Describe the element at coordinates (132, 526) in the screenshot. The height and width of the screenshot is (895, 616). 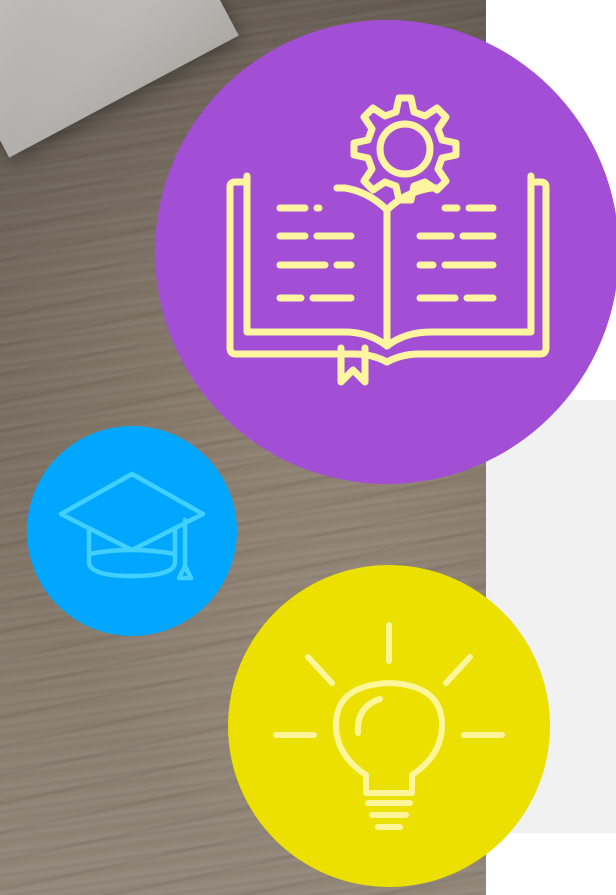
I see `graduation-cap-icon` at that location.